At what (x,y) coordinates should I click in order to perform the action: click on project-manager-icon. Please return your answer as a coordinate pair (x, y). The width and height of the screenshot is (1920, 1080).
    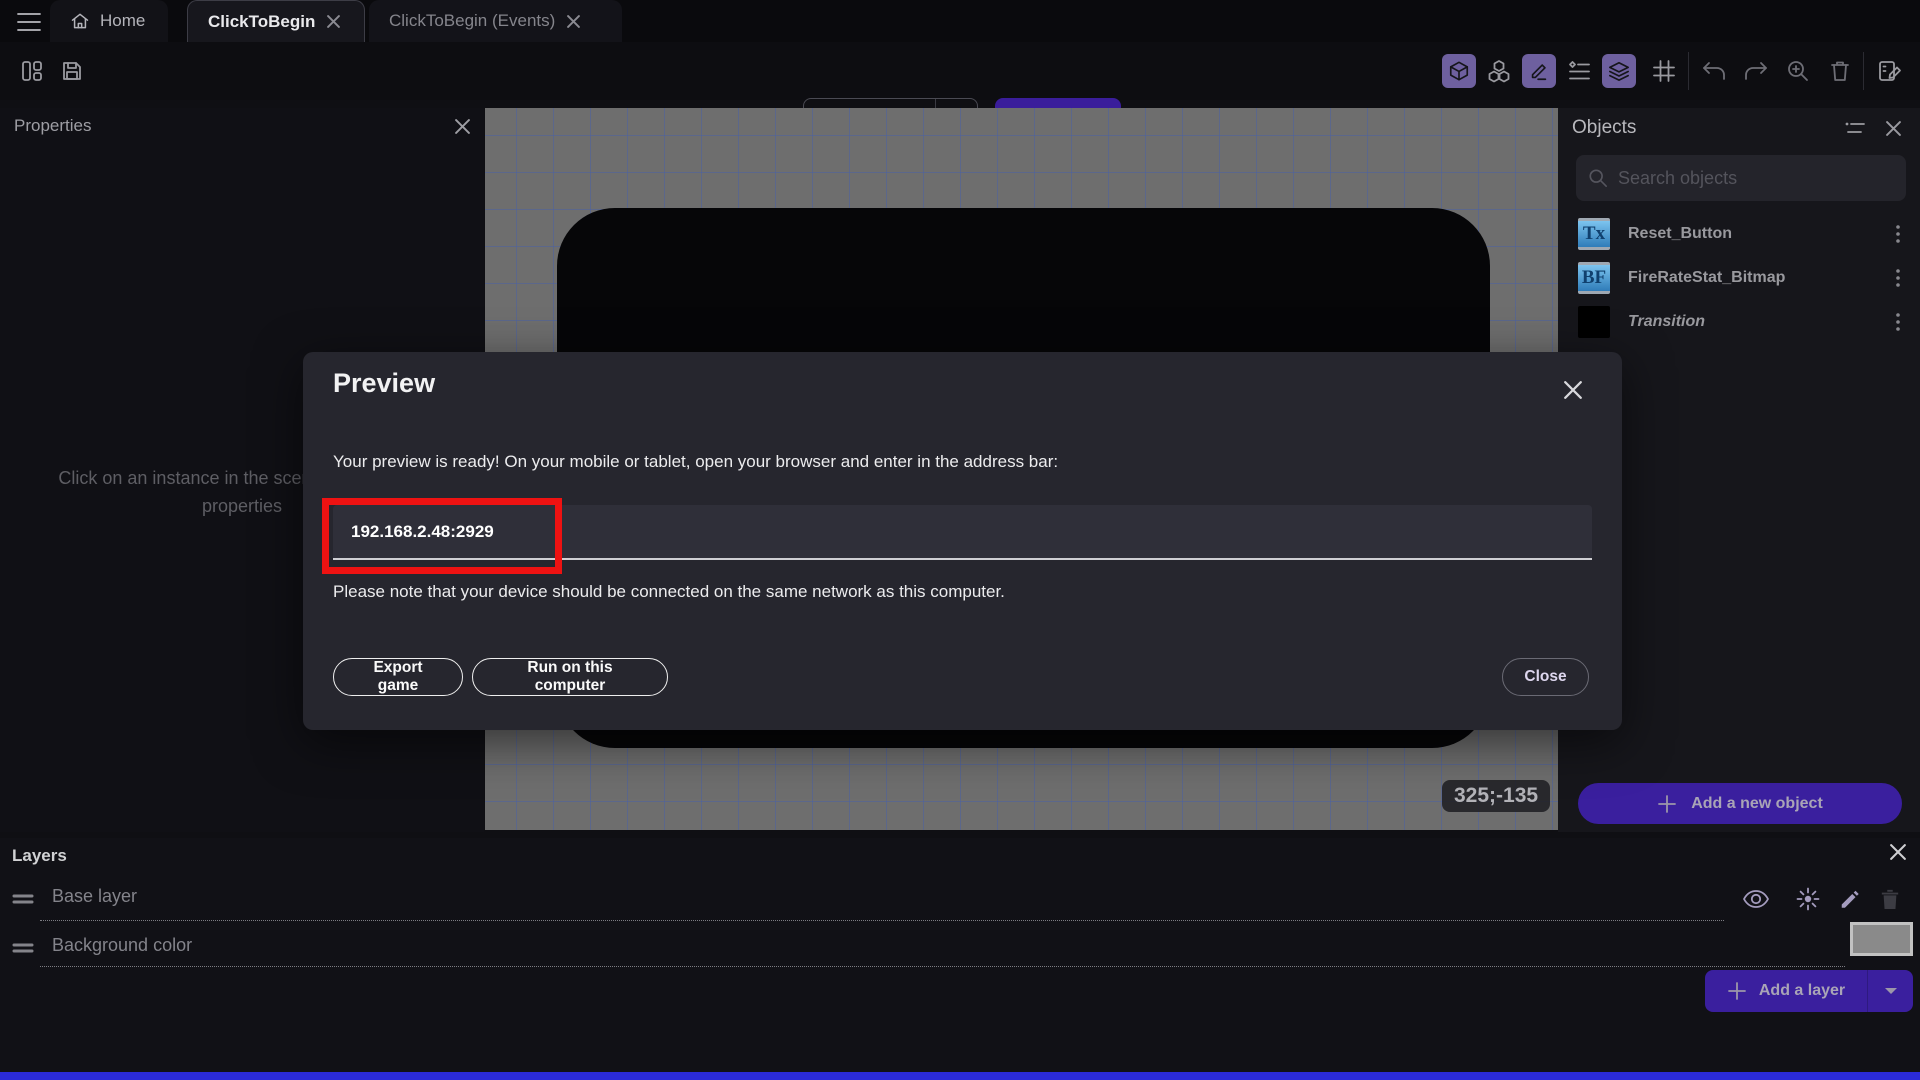
    Looking at the image, I should click on (32, 71).